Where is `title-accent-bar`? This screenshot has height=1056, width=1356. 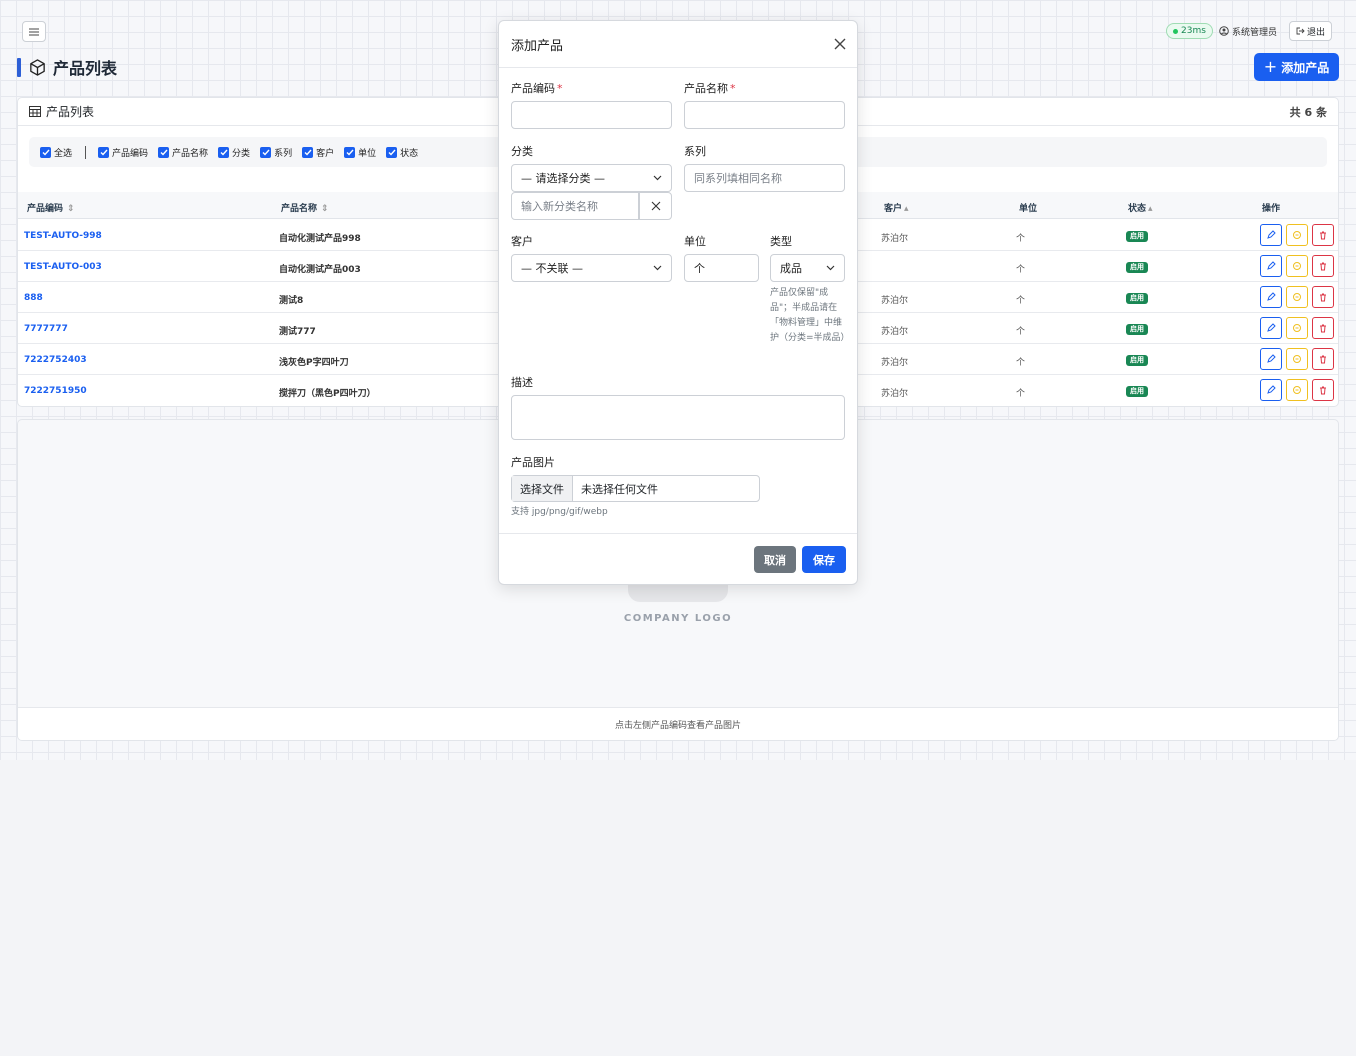 title-accent-bar is located at coordinates (19, 67).